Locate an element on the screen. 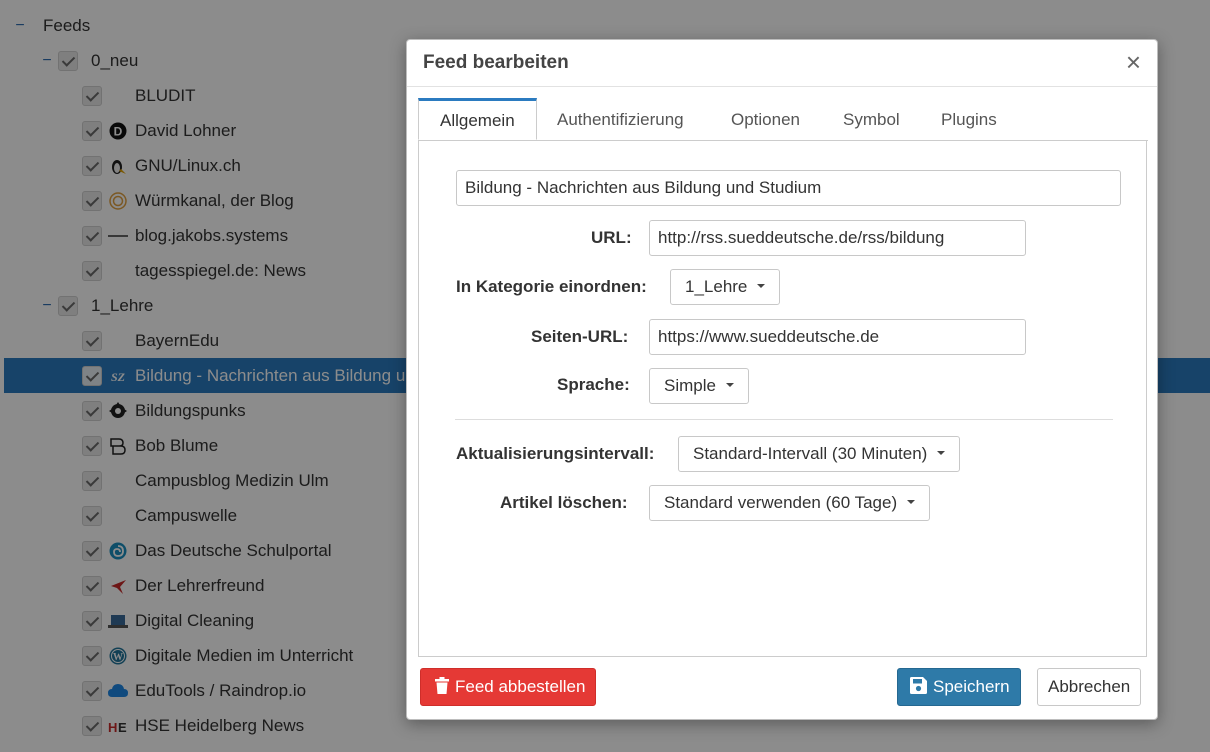  language-select: Simple is located at coordinates (699, 386).